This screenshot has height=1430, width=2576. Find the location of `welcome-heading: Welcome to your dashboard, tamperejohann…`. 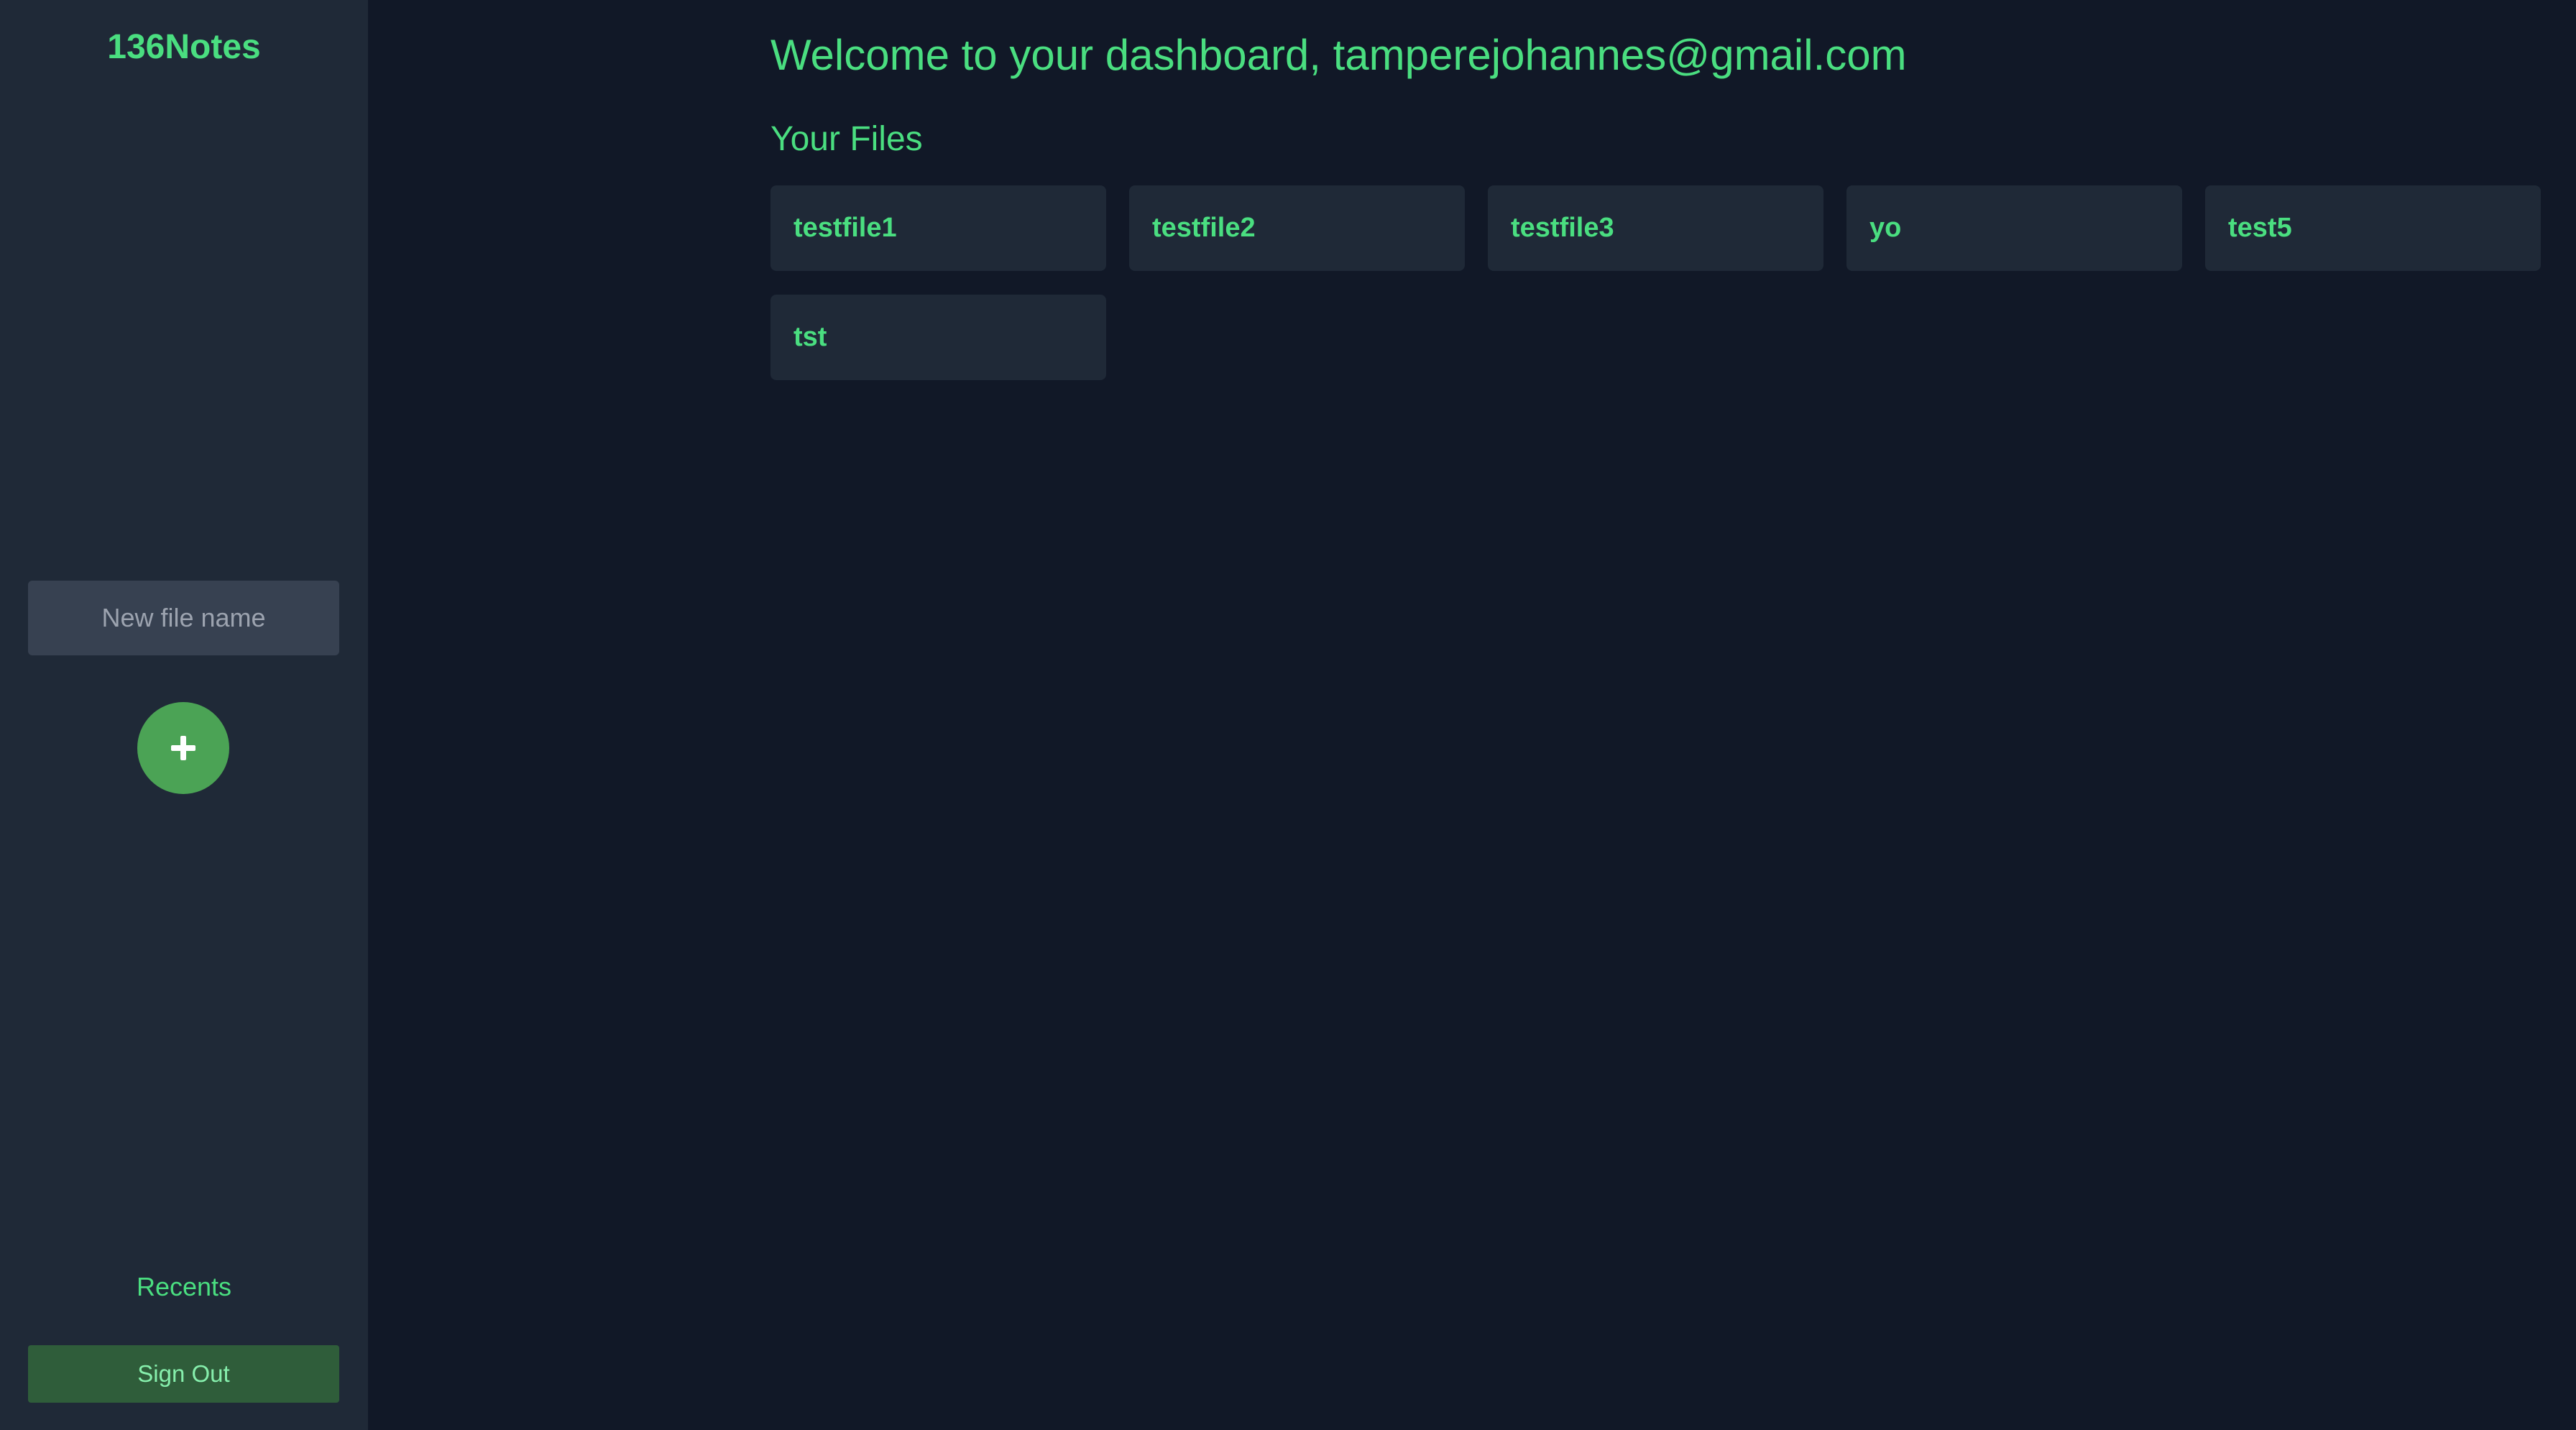

welcome-heading: Welcome to your dashboard, tamperejohann… is located at coordinates (1338, 55).